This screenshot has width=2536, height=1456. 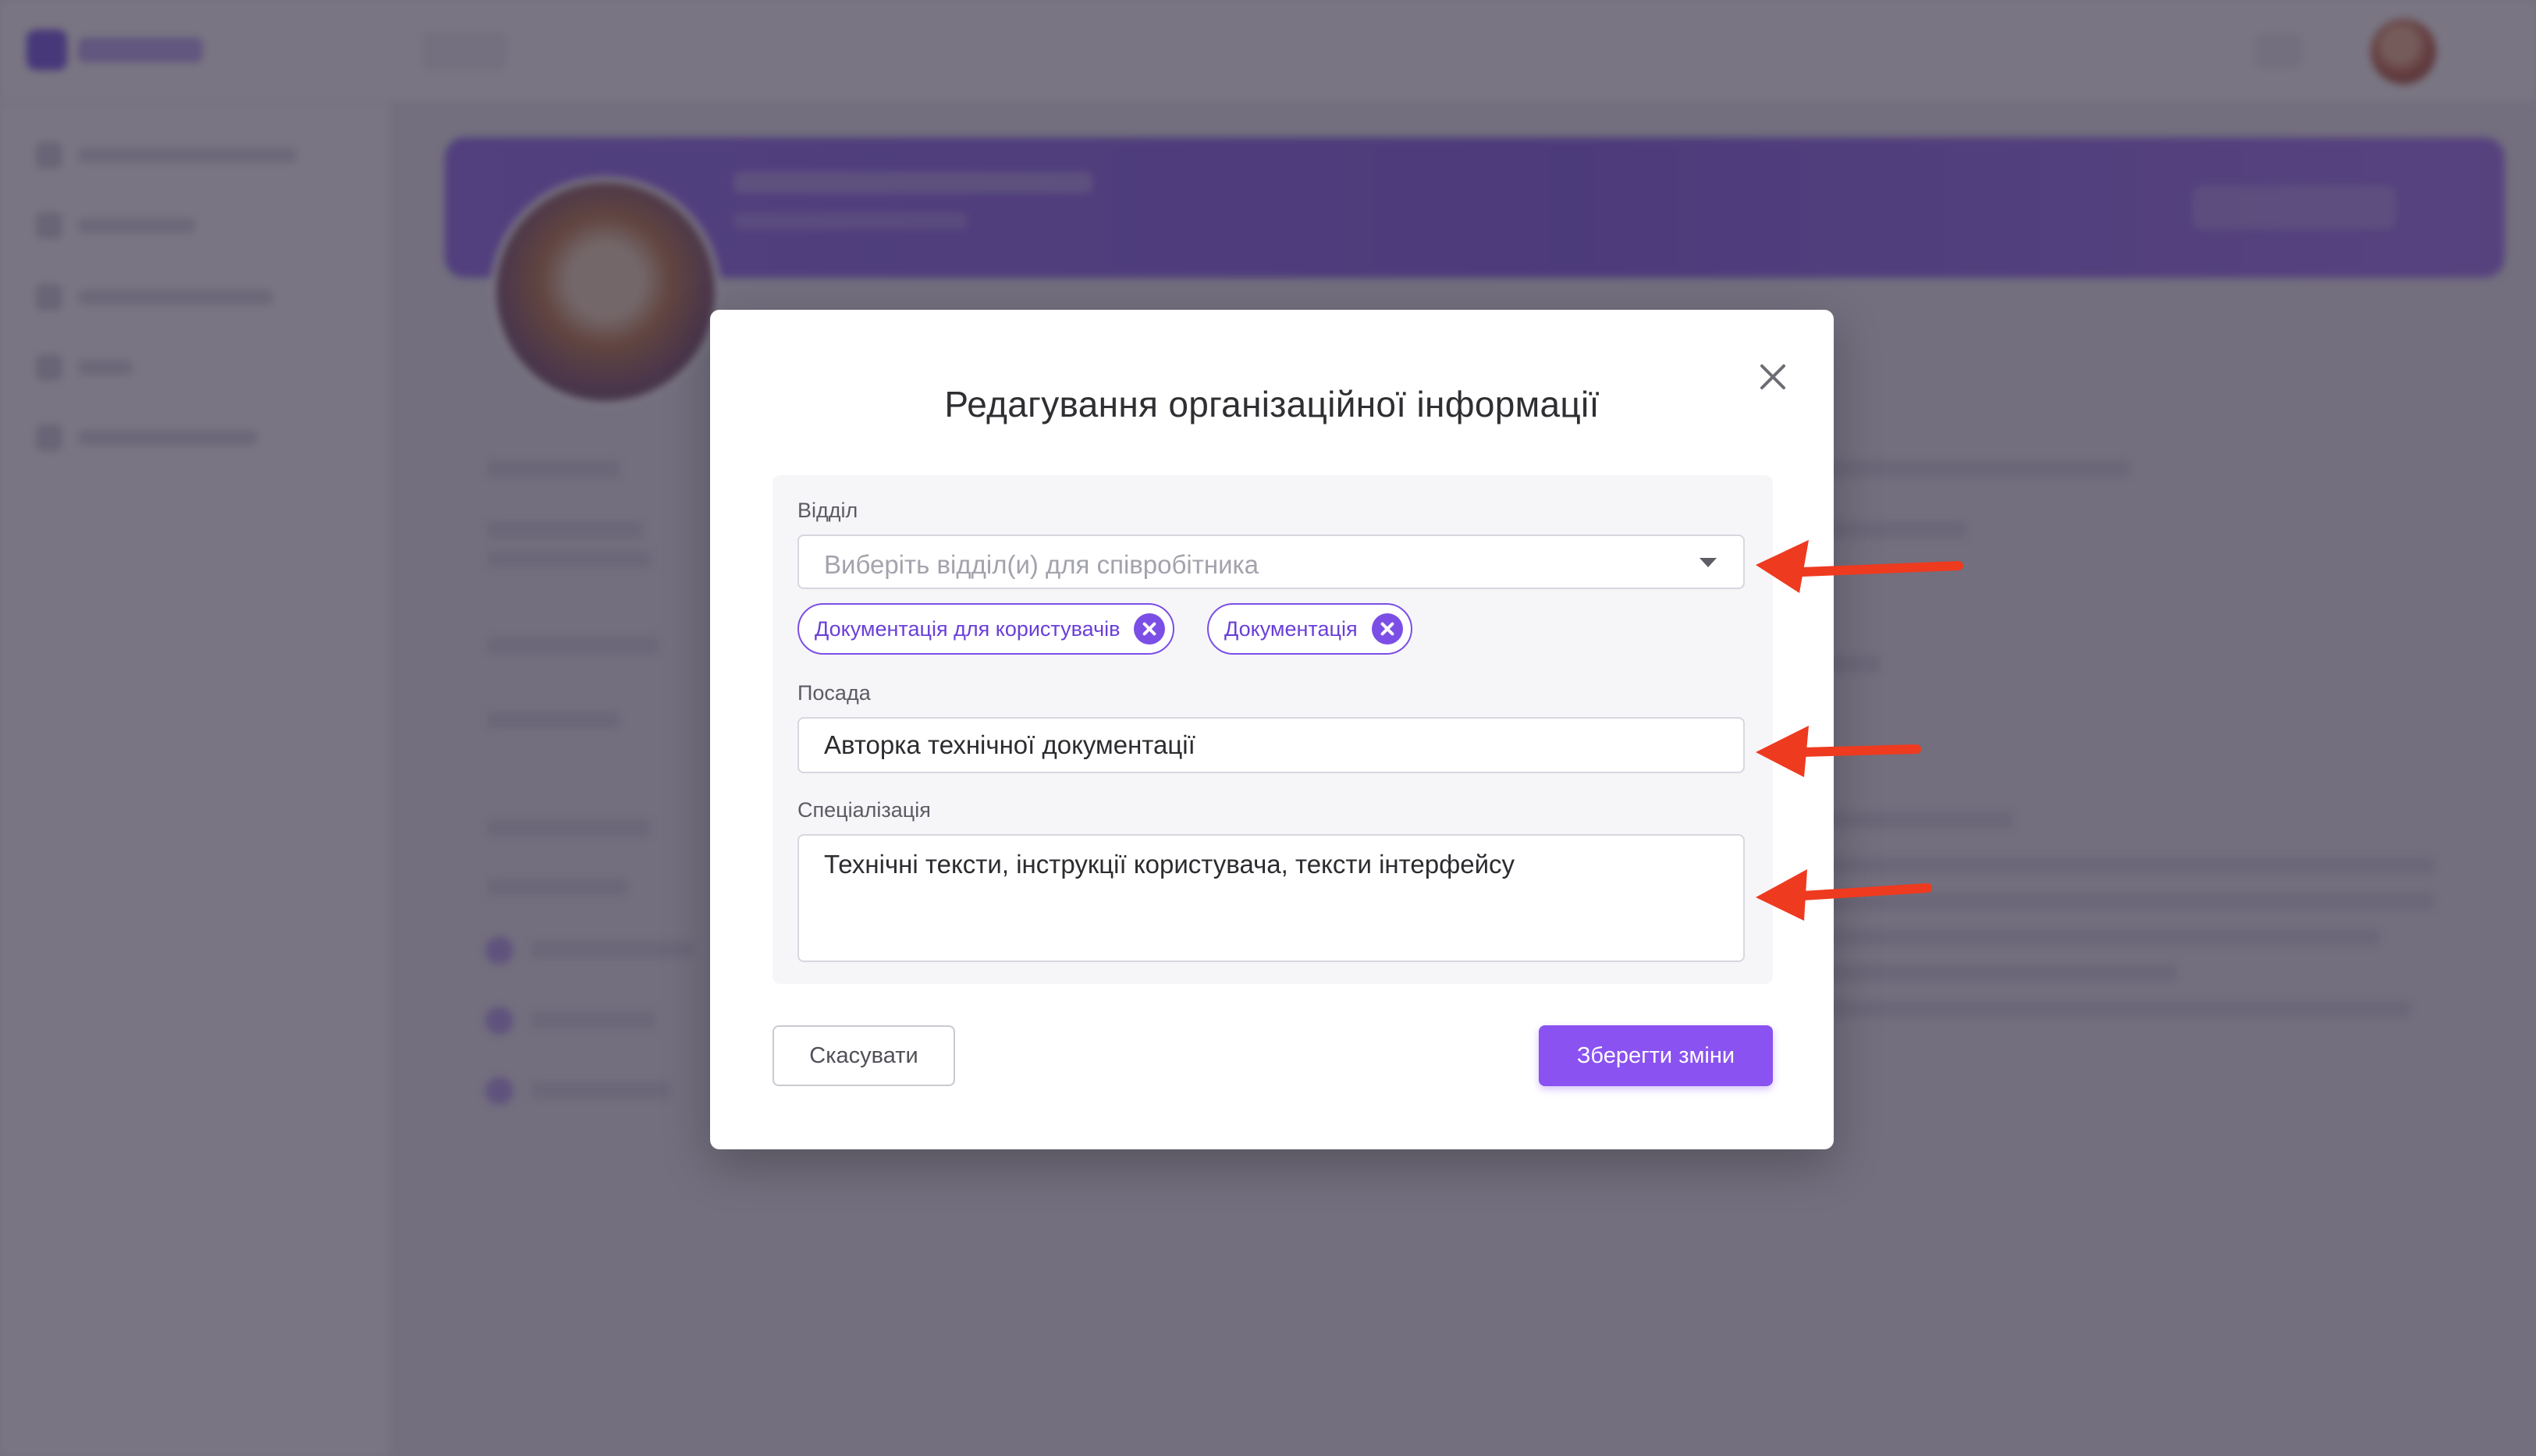 What do you see at coordinates (1656, 1056) in the screenshot?
I see `save-changes-button: Зберегти зміни` at bounding box center [1656, 1056].